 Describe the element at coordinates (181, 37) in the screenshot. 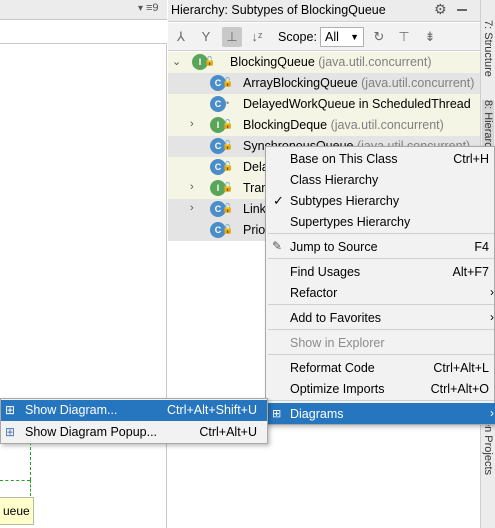

I see `supertype-hierarchy-icon: ⅄` at that location.